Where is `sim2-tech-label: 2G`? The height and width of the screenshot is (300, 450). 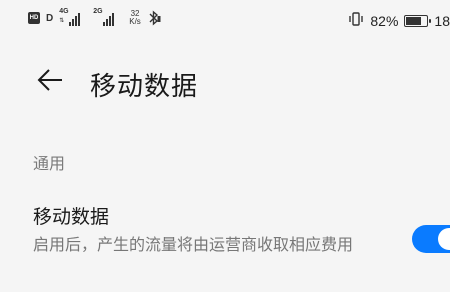 sim2-tech-label: 2G is located at coordinates (98, 11).